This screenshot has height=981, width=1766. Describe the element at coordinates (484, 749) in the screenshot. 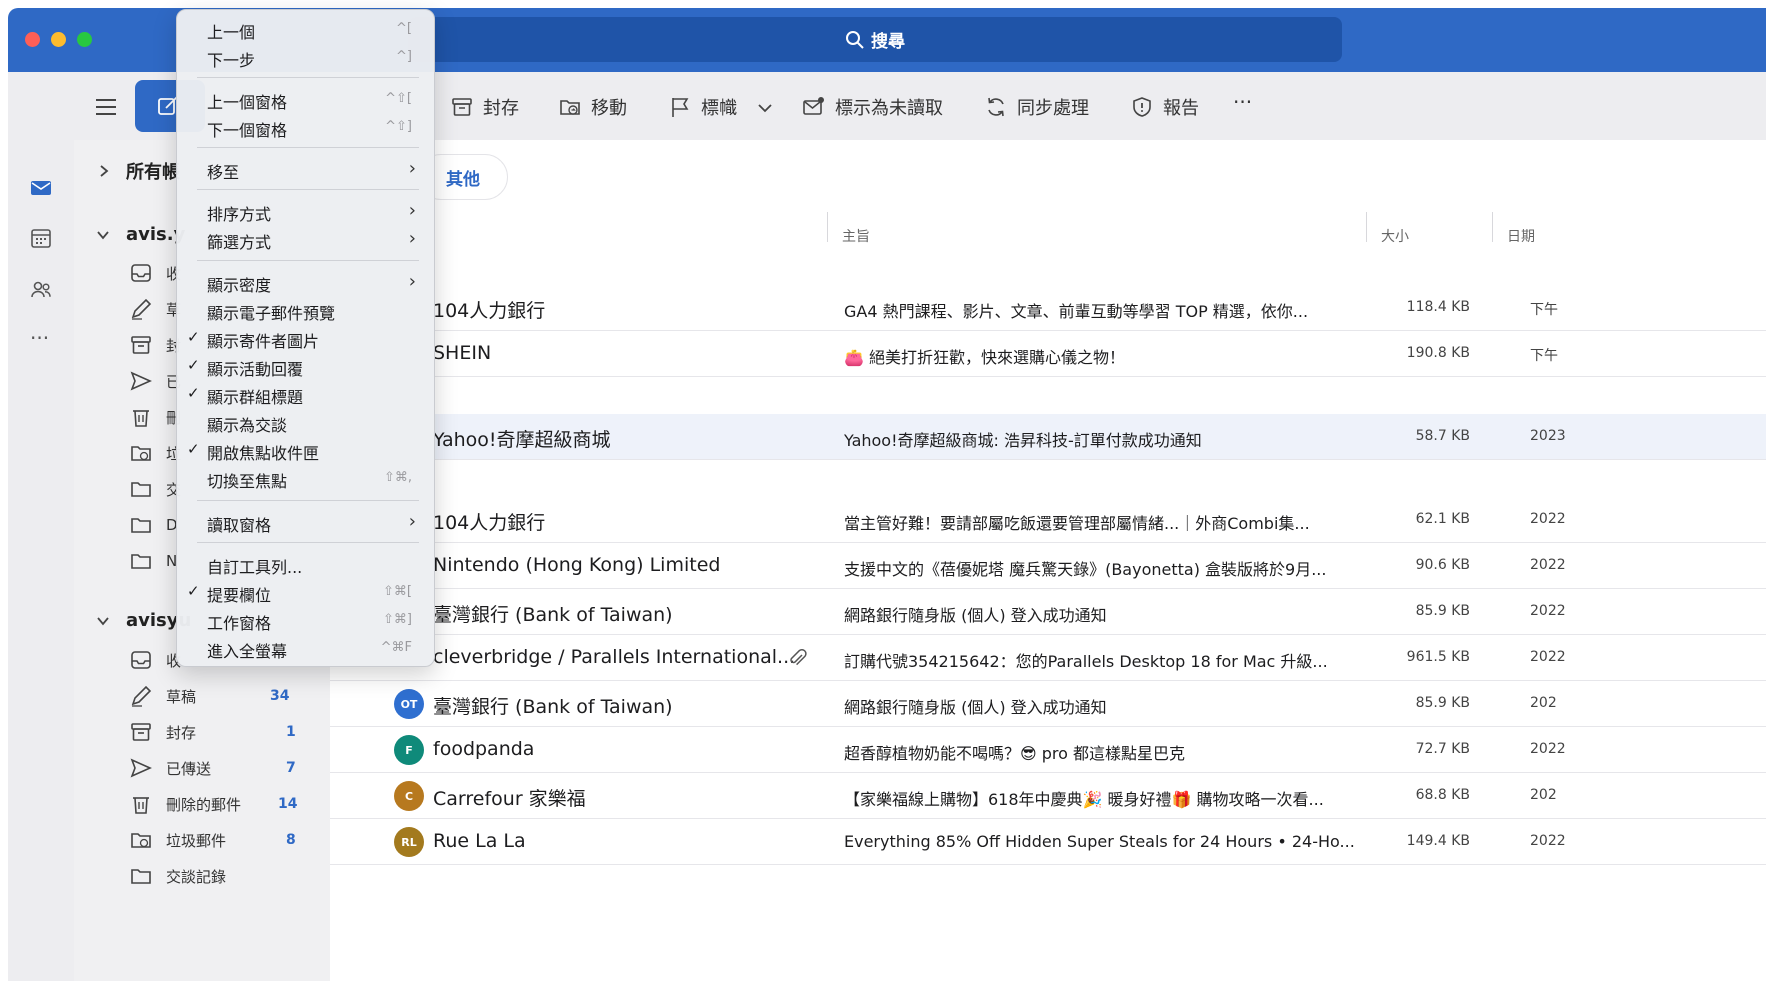

I see `sender: foodpanda` at that location.